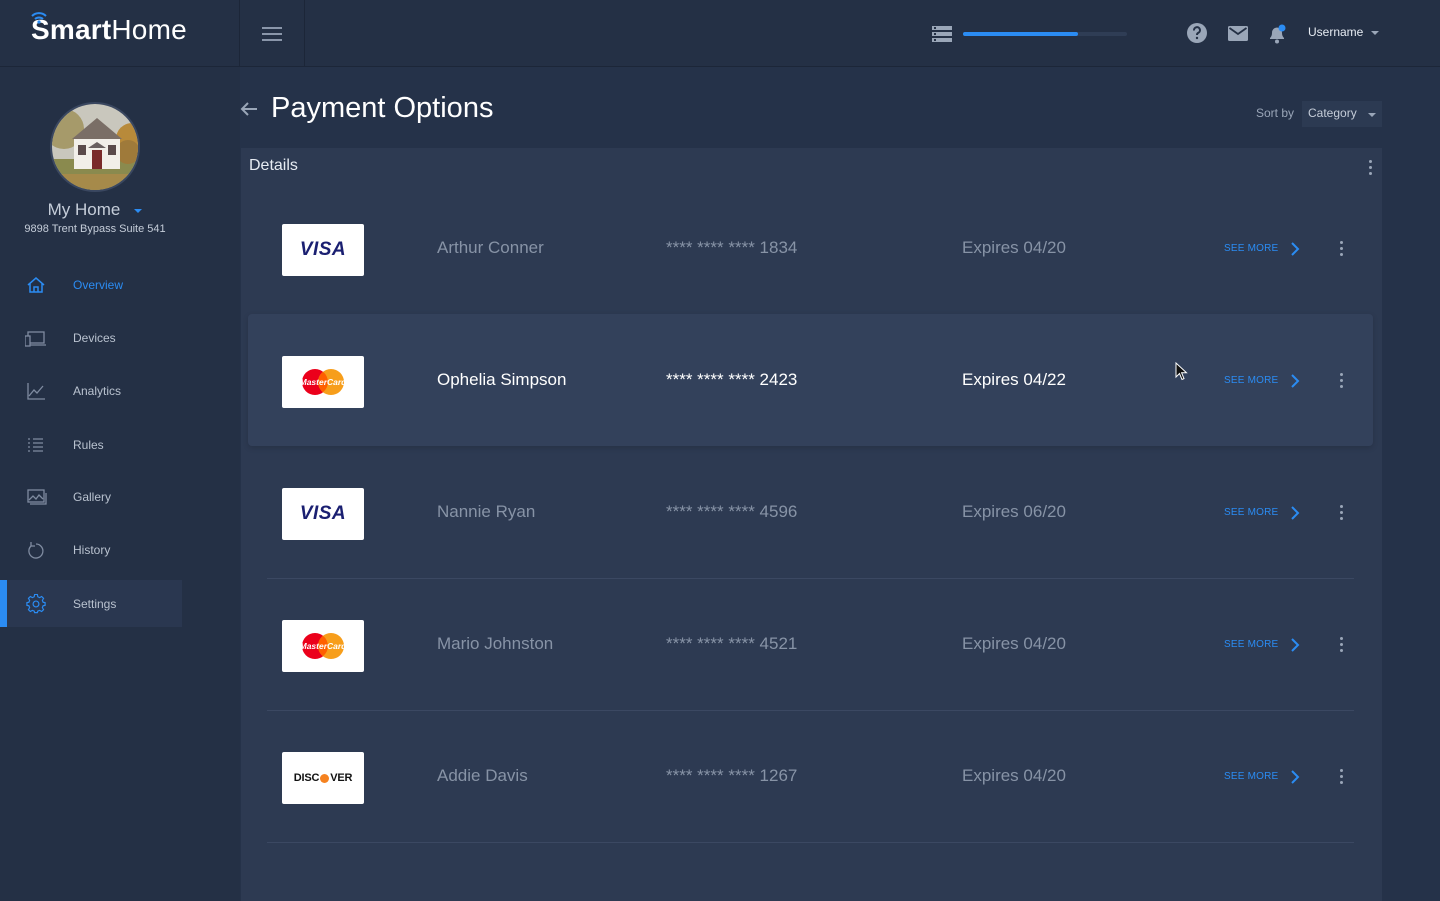  Describe the element at coordinates (1197, 33) in the screenshot. I see `help-icon` at that location.